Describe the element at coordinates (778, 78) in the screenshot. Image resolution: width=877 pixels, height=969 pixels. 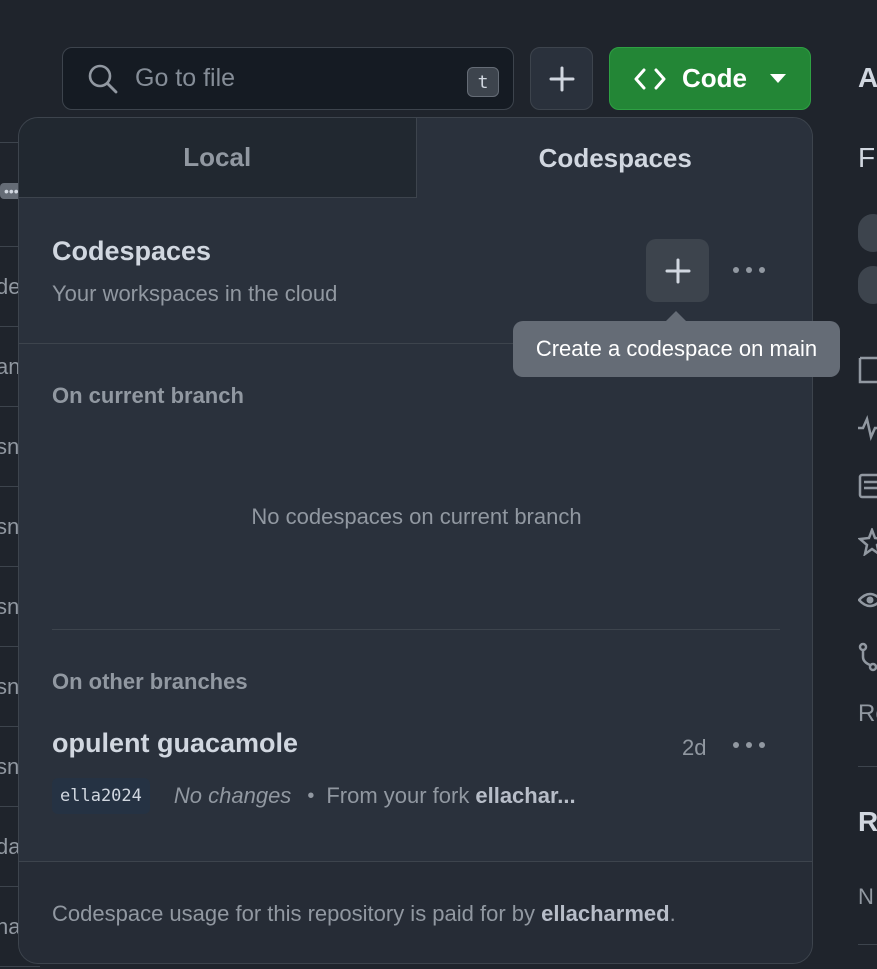
I see `triangle-down-icon` at that location.